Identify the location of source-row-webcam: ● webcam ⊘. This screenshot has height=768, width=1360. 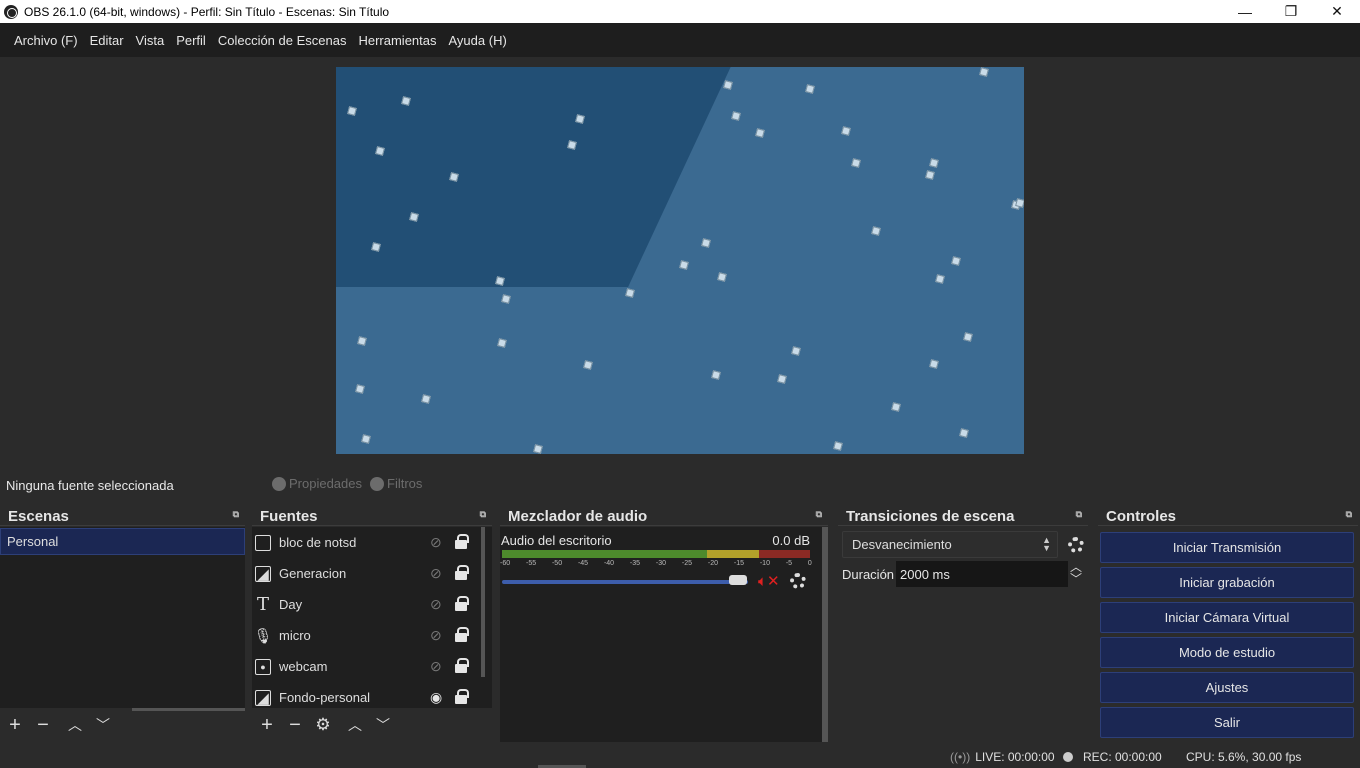
(372, 666).